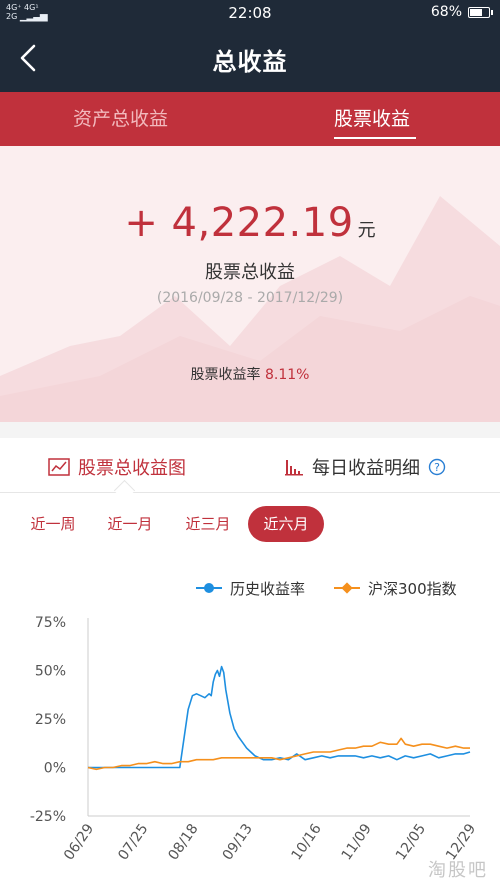 This screenshot has width=500, height=888. Describe the element at coordinates (250, 62) in the screenshot. I see `page-title: 总收益` at that location.